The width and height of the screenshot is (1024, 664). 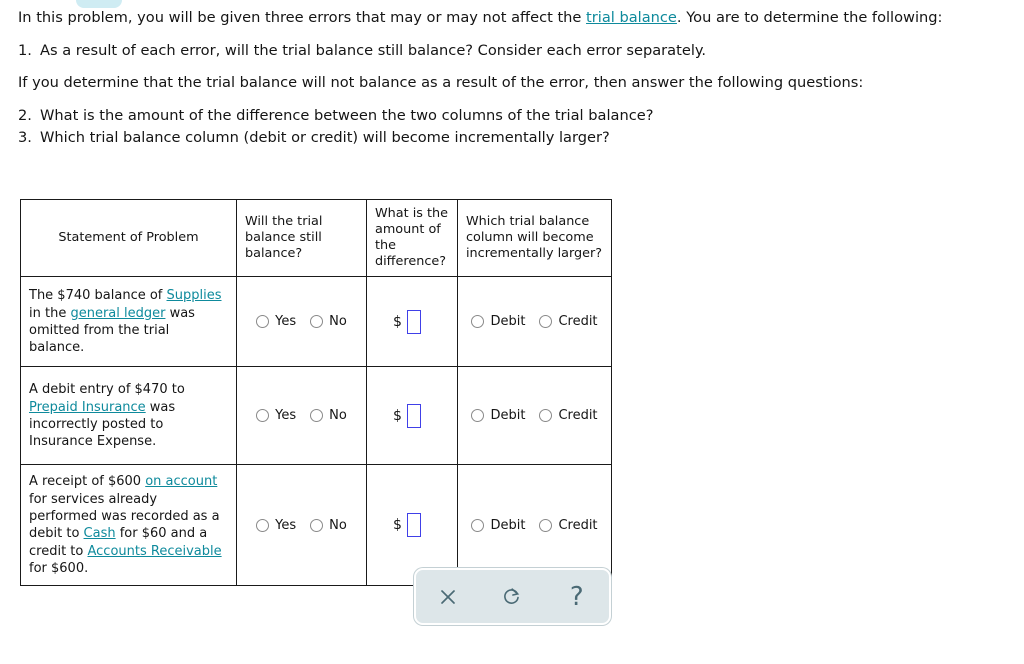 I want to click on radio-no-3: No, so click(x=328, y=525).